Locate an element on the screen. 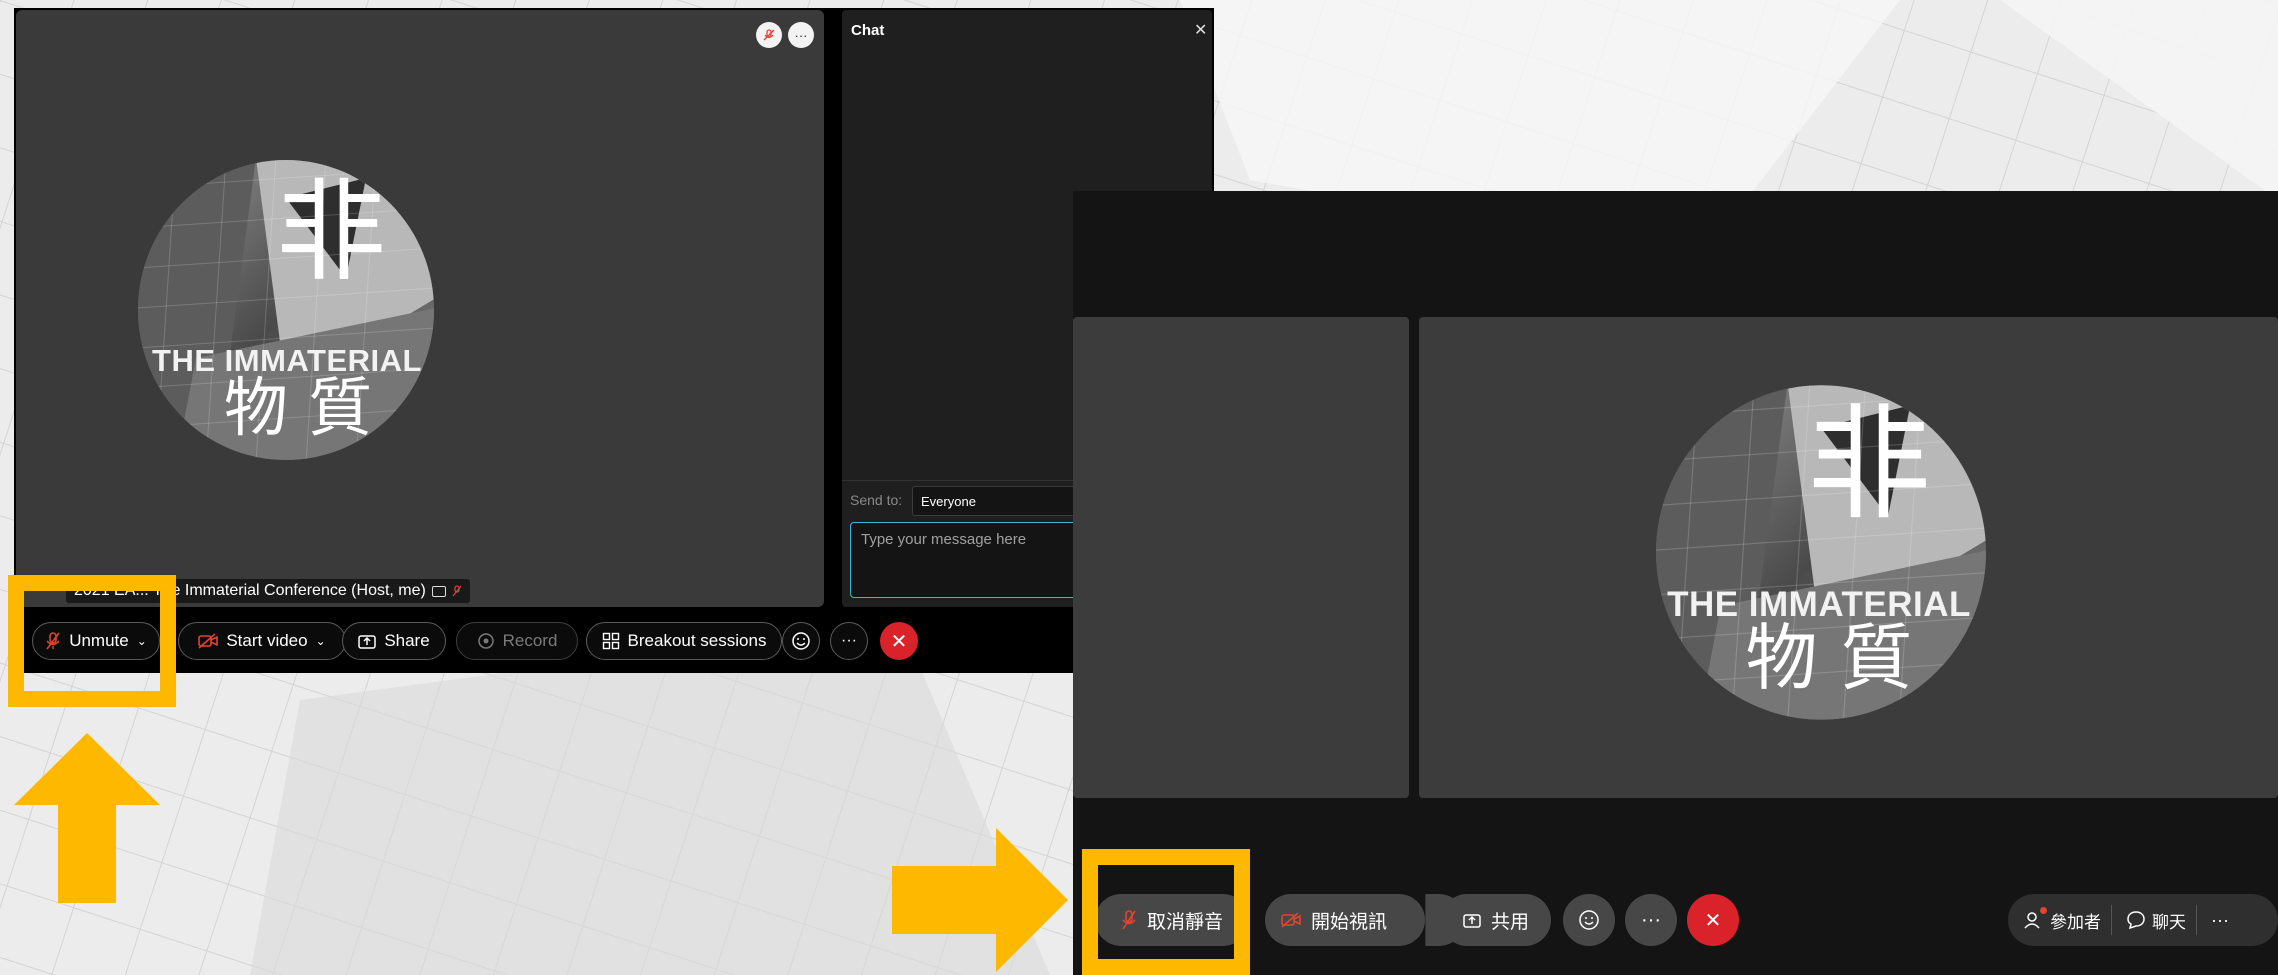  send-to-value: Everyone is located at coordinates (948, 501).